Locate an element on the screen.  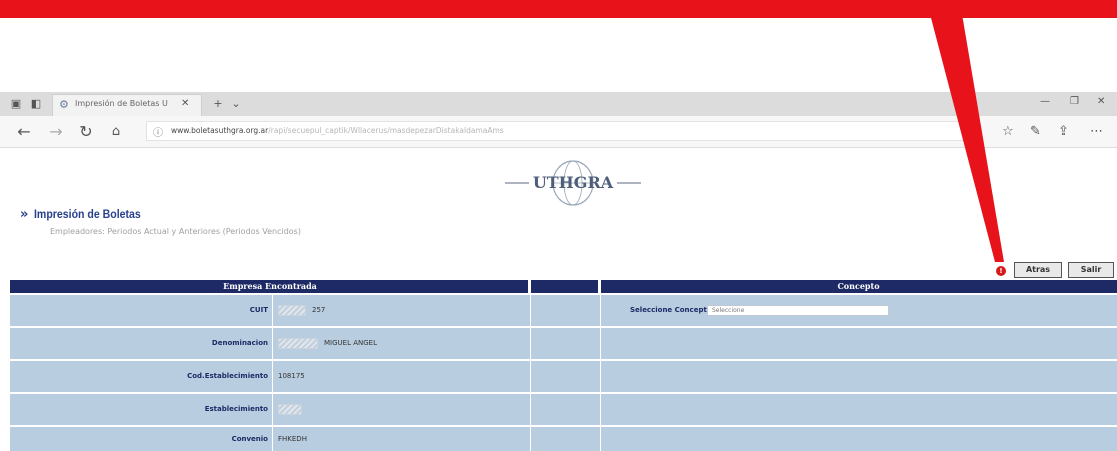
row-value: FHKEDH is located at coordinates (292, 439).